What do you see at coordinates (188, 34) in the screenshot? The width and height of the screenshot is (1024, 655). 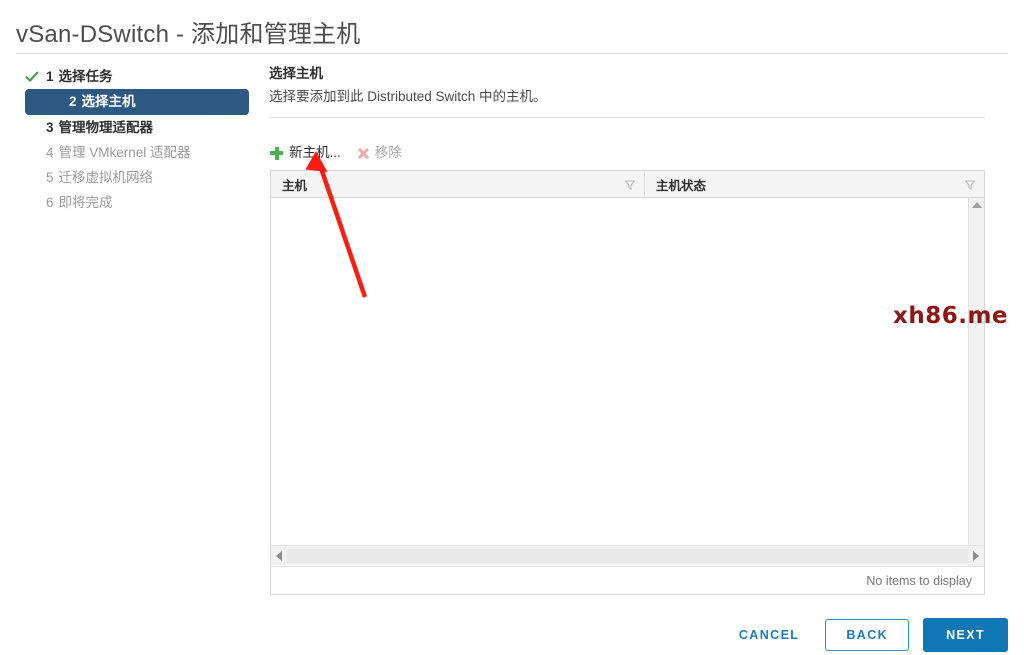 I see `page-title: vSan-DSwitch - 添加和管理主机` at bounding box center [188, 34].